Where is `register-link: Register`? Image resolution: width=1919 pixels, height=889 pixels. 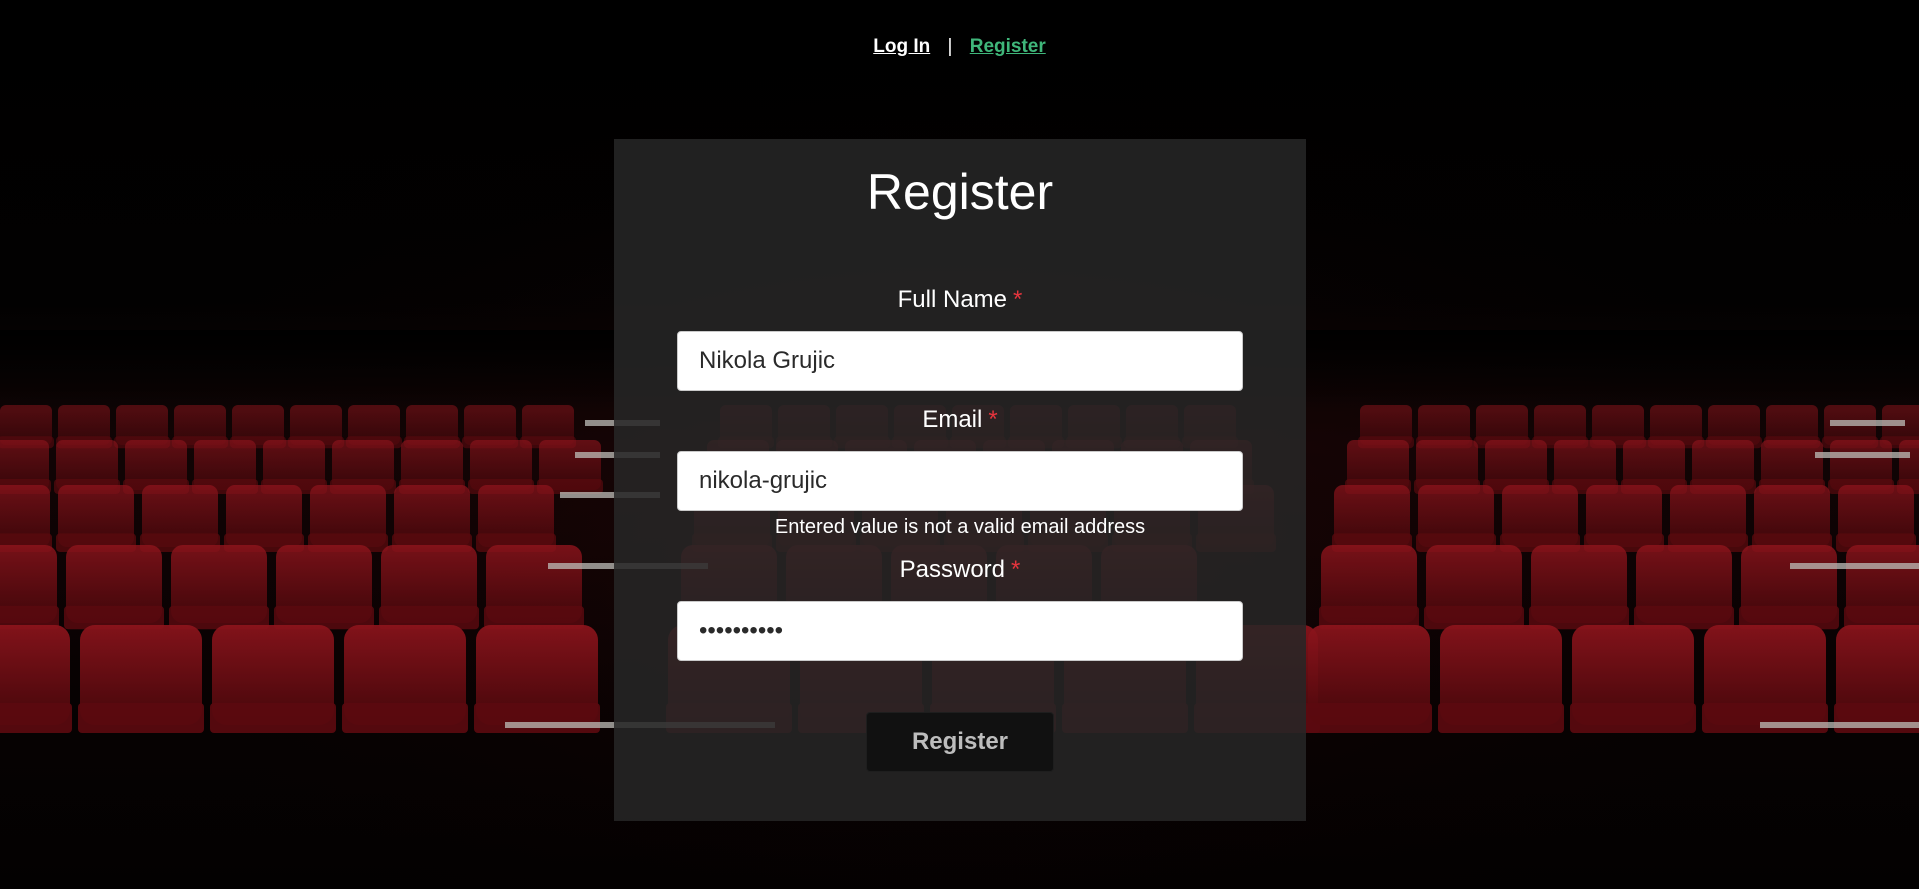 register-link: Register is located at coordinates (1008, 46).